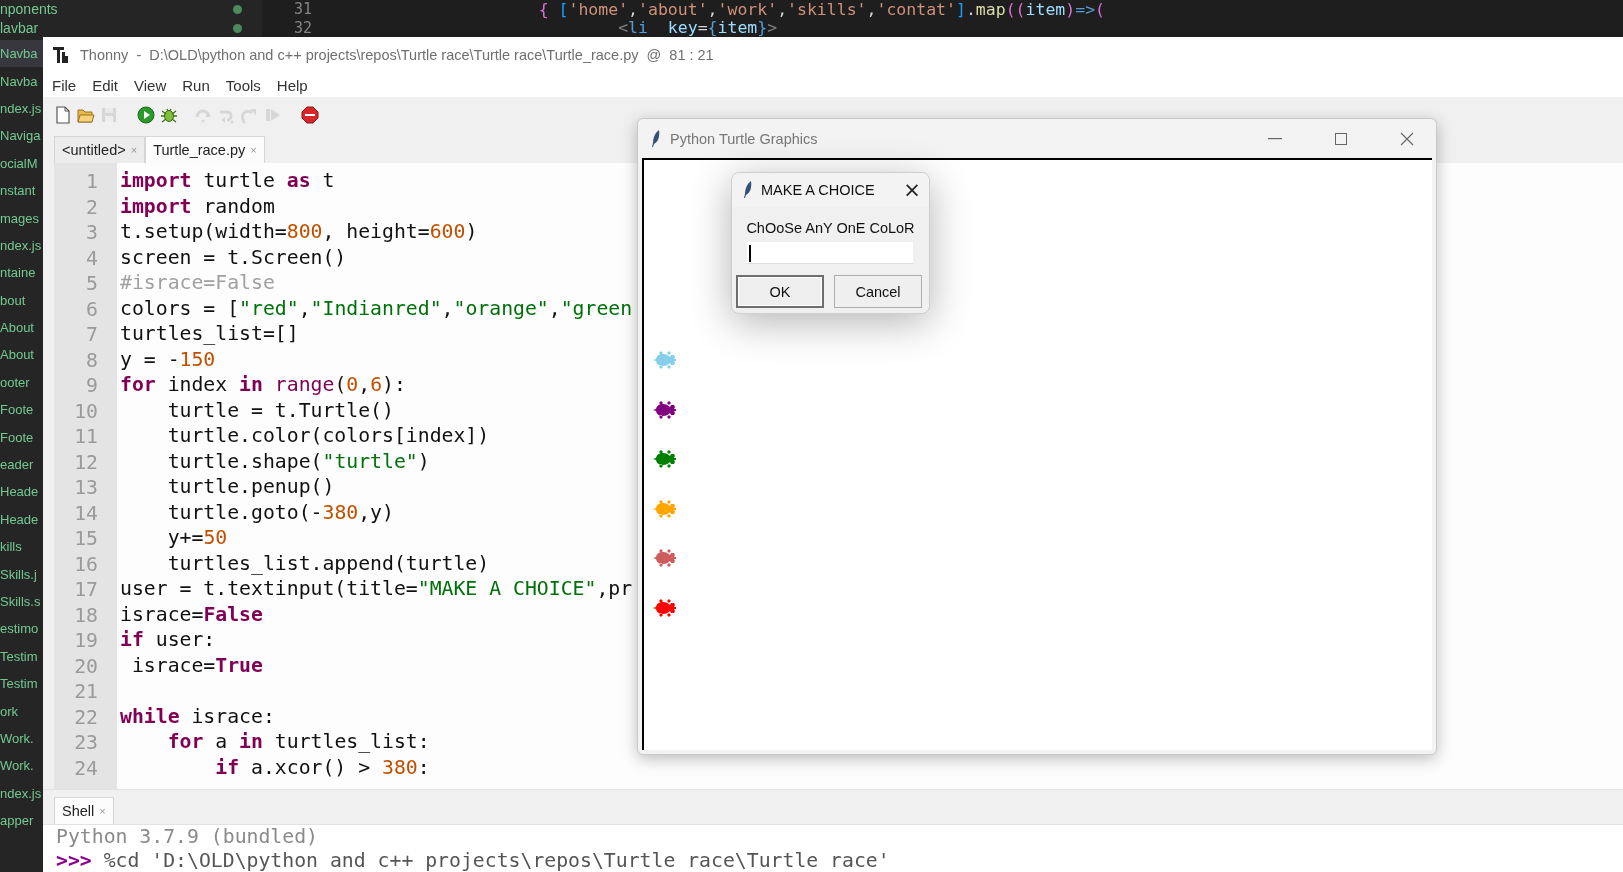 Image resolution: width=1623 pixels, height=872 pixels. I want to click on code-line: turtle.shape("turtle"), so click(298, 462).